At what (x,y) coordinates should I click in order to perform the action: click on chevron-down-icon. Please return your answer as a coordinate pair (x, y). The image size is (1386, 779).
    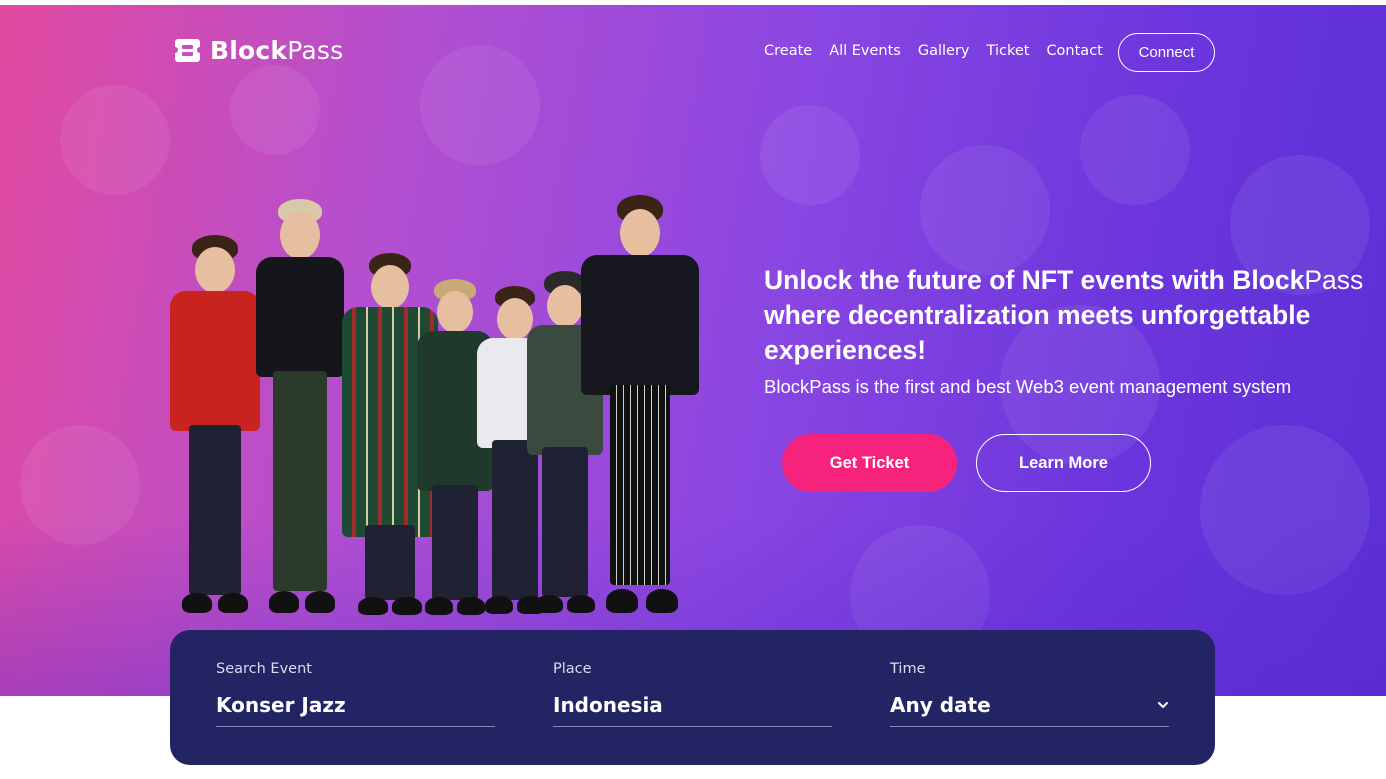
    Looking at the image, I should click on (1163, 705).